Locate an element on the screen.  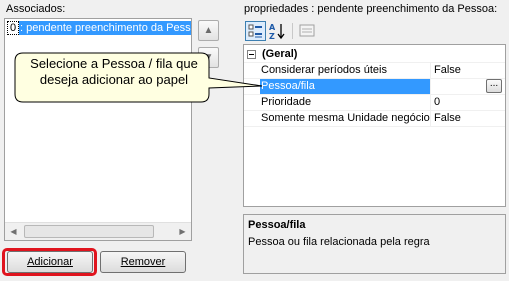
scroll-right-icon: ▶ is located at coordinates (182, 231).